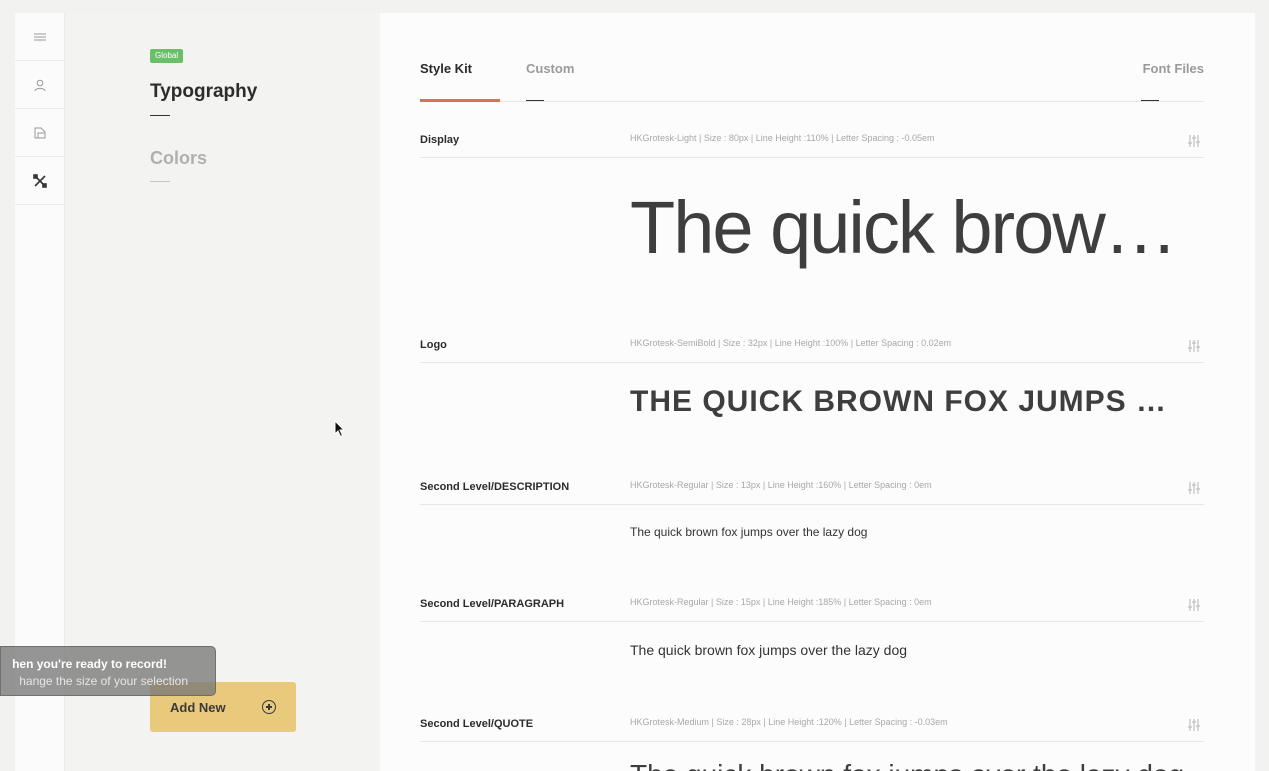  Describe the element at coordinates (492, 604) in the screenshot. I see `style-label: Second Level/PARAGRAPH` at that location.